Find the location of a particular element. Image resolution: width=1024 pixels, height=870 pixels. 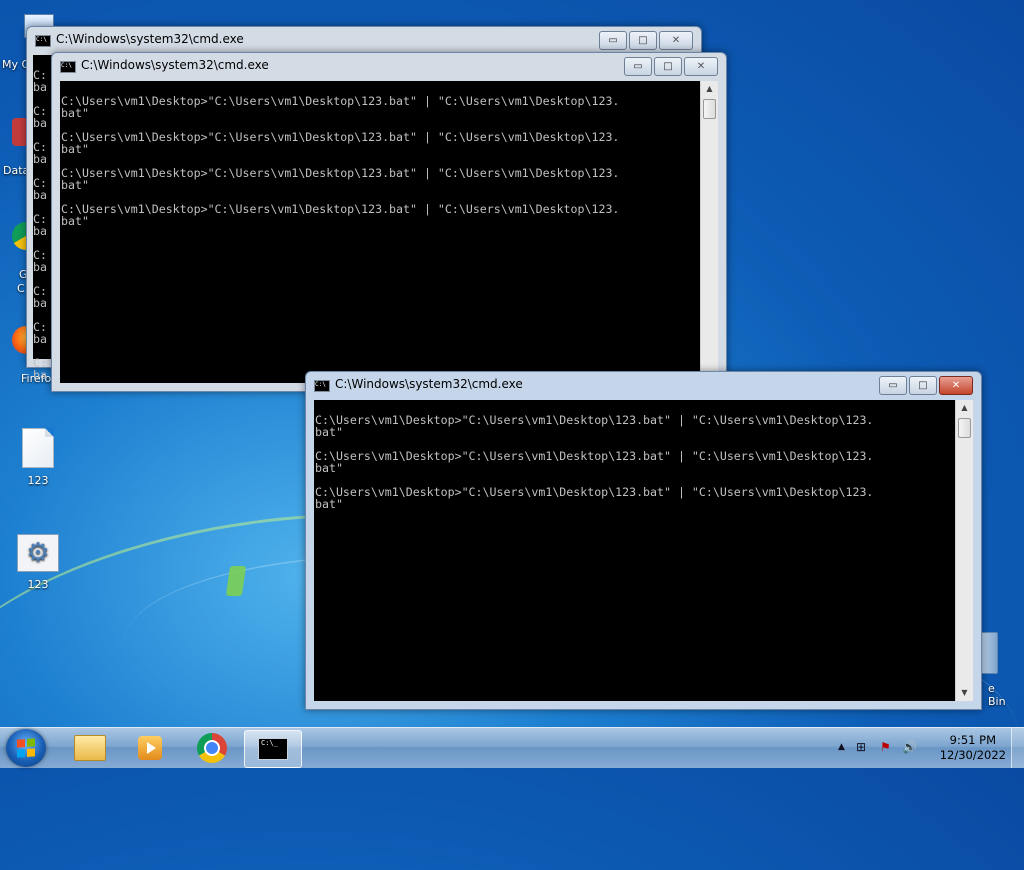

vertical-scrollbar: ▲ is located at coordinates (709, 232).